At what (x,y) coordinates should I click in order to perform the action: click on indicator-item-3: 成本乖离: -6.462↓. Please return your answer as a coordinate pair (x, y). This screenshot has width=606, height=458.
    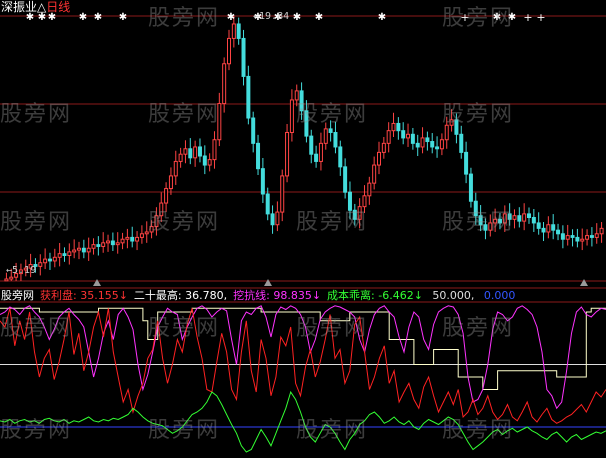
    Looking at the image, I should click on (375, 295).